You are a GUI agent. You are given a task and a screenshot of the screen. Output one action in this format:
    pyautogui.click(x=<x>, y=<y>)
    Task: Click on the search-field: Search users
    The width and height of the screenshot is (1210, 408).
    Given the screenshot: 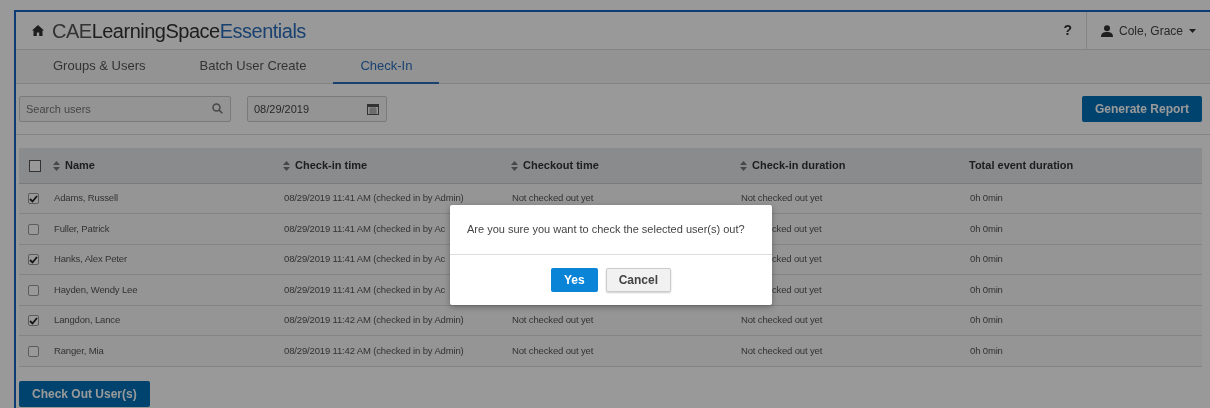 What is the action you would take?
    pyautogui.click(x=125, y=109)
    